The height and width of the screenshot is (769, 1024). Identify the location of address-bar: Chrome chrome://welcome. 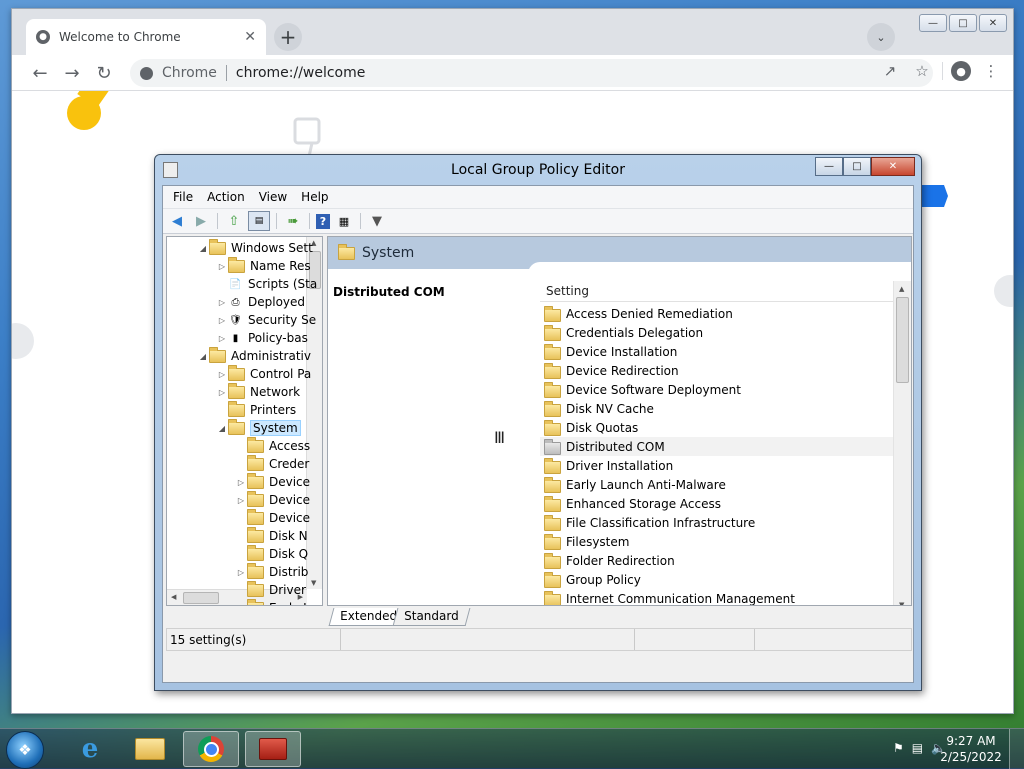
(531, 73).